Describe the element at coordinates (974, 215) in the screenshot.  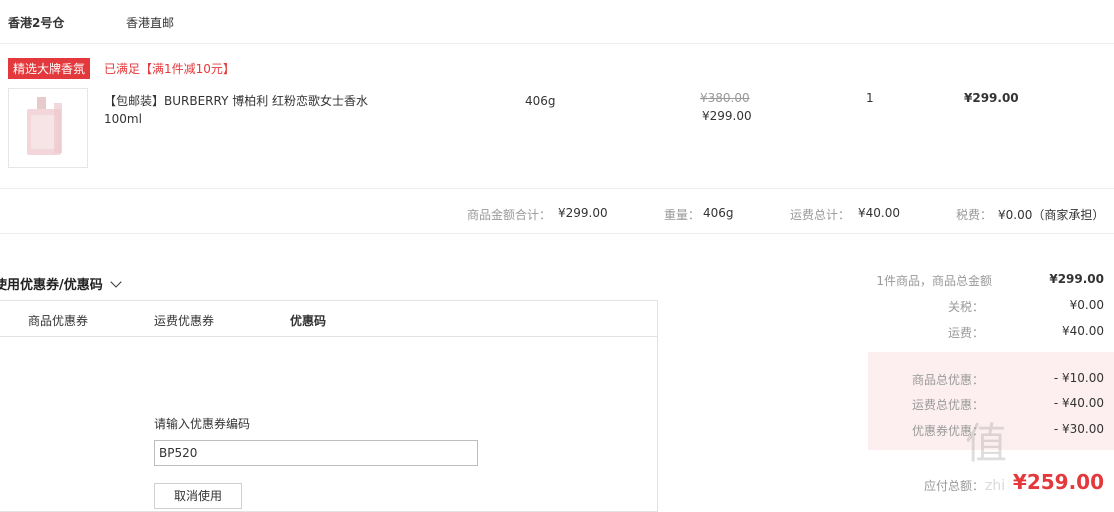
I see `tax-label: 税费：` at that location.